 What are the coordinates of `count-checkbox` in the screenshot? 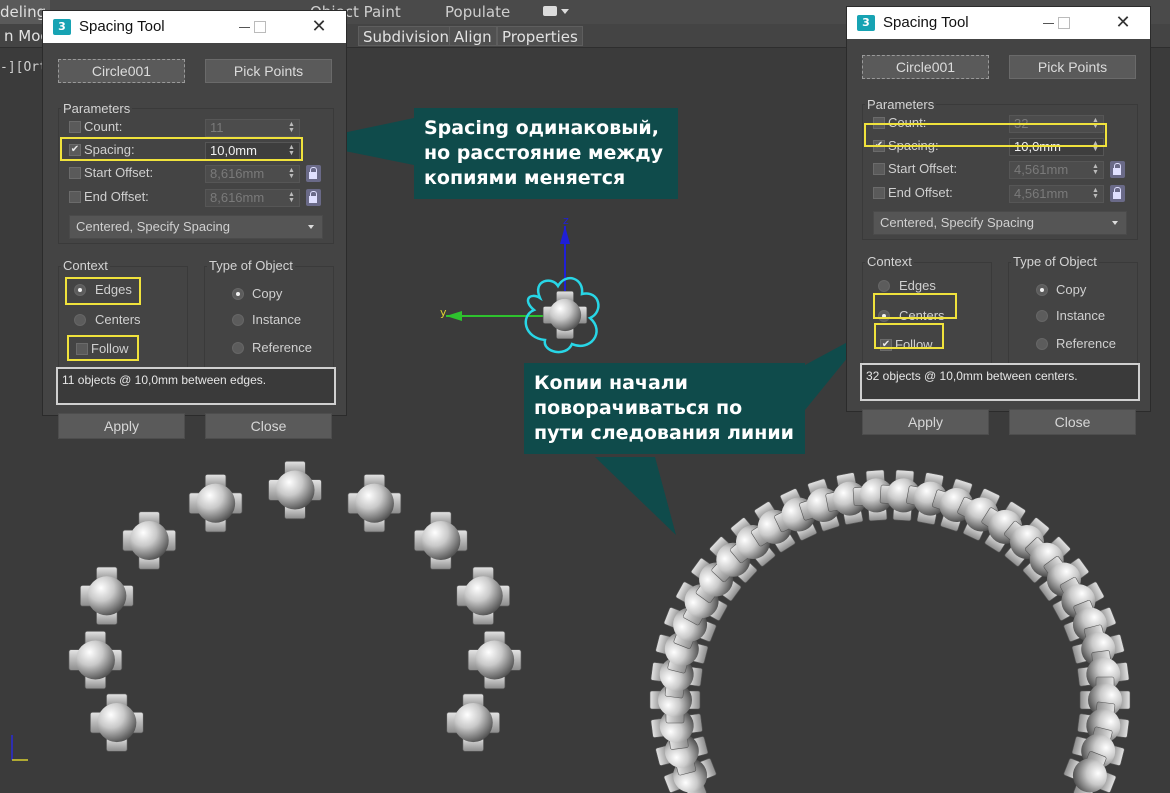 It's located at (75, 127).